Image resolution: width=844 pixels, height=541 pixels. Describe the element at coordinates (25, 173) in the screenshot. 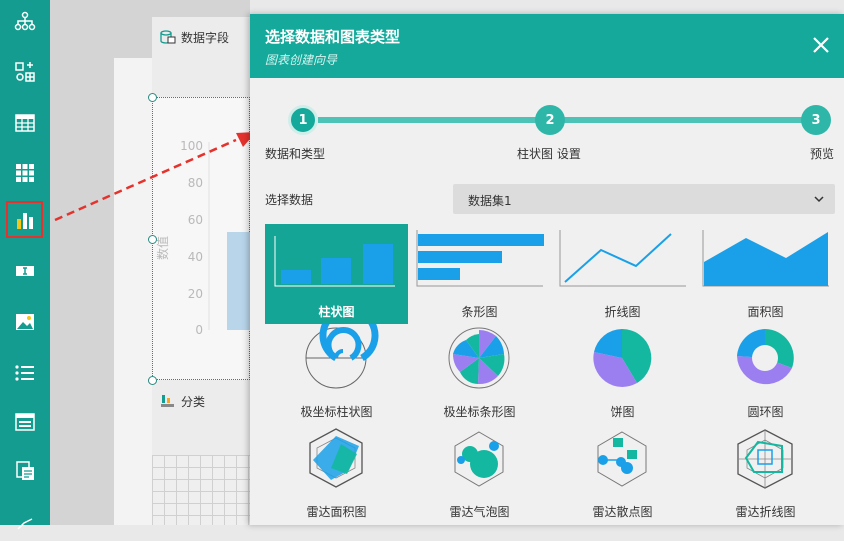

I see `grid-table-icon` at that location.